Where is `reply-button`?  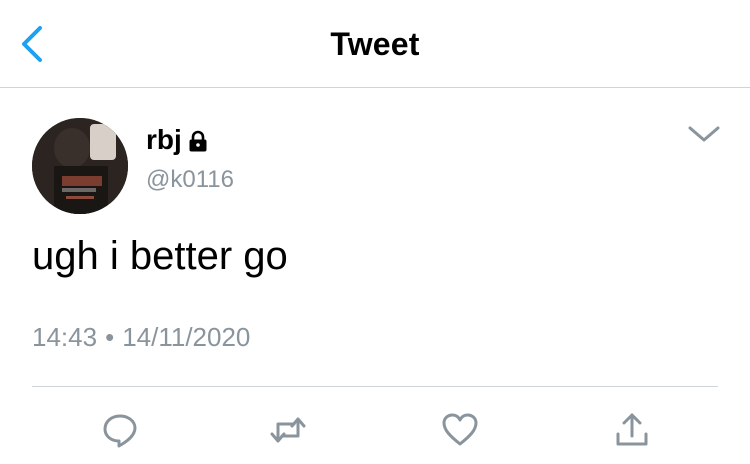 reply-button is located at coordinates (120, 430).